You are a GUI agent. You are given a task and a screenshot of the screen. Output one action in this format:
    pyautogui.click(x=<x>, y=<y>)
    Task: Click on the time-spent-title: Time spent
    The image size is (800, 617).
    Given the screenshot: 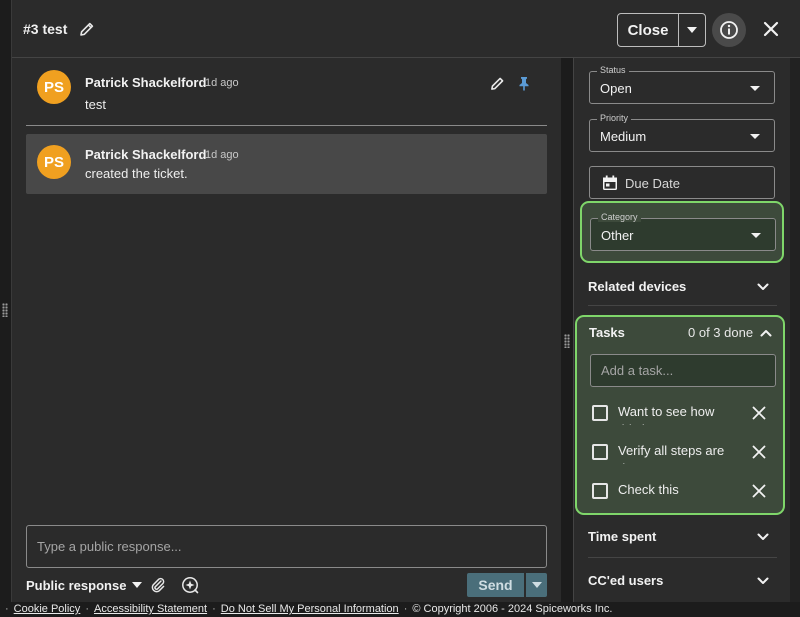 What is the action you would take?
    pyautogui.click(x=622, y=536)
    